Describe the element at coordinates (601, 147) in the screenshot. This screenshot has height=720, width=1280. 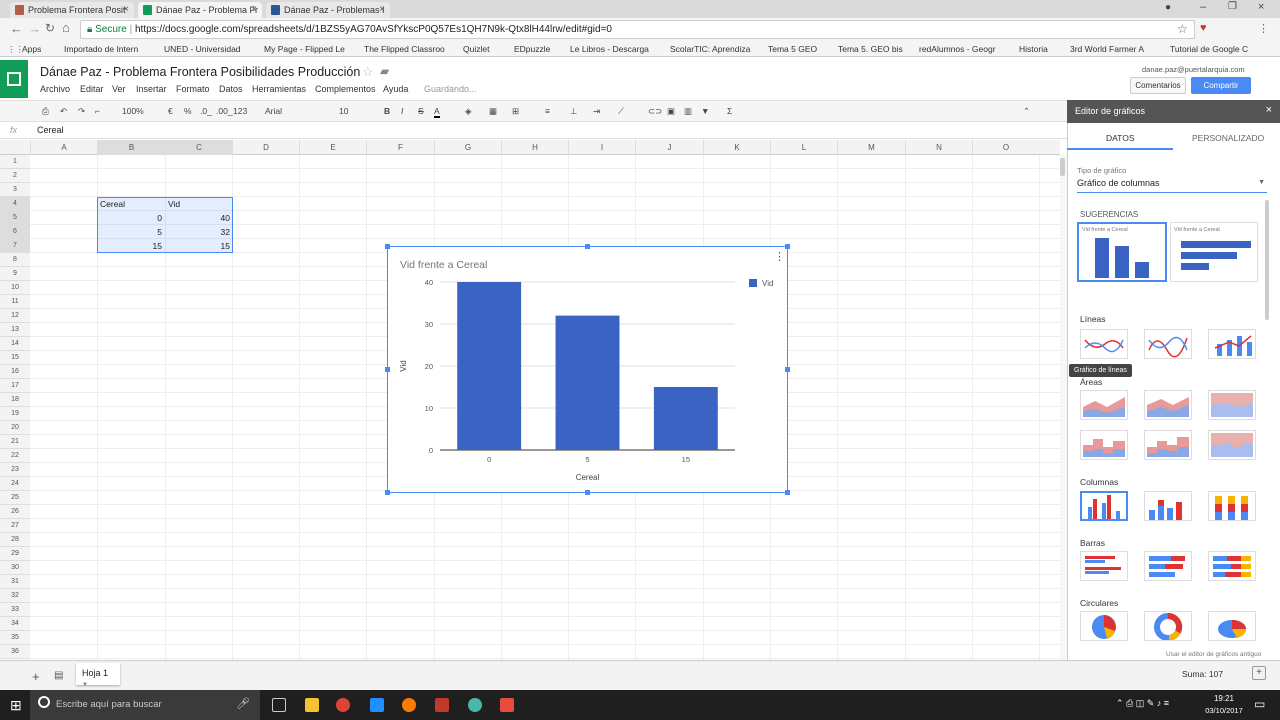
I see `column-header: I` at that location.